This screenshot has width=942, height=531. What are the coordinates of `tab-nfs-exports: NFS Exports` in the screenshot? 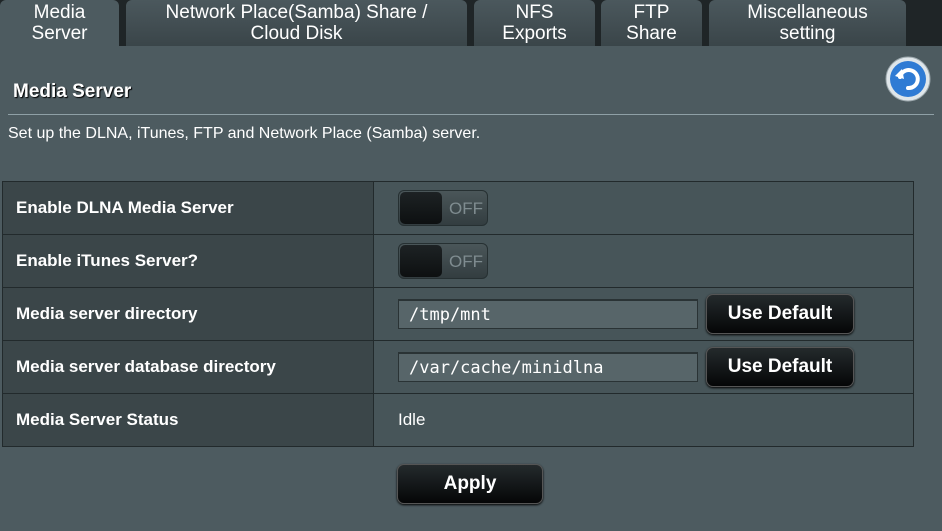 It's located at (534, 23).